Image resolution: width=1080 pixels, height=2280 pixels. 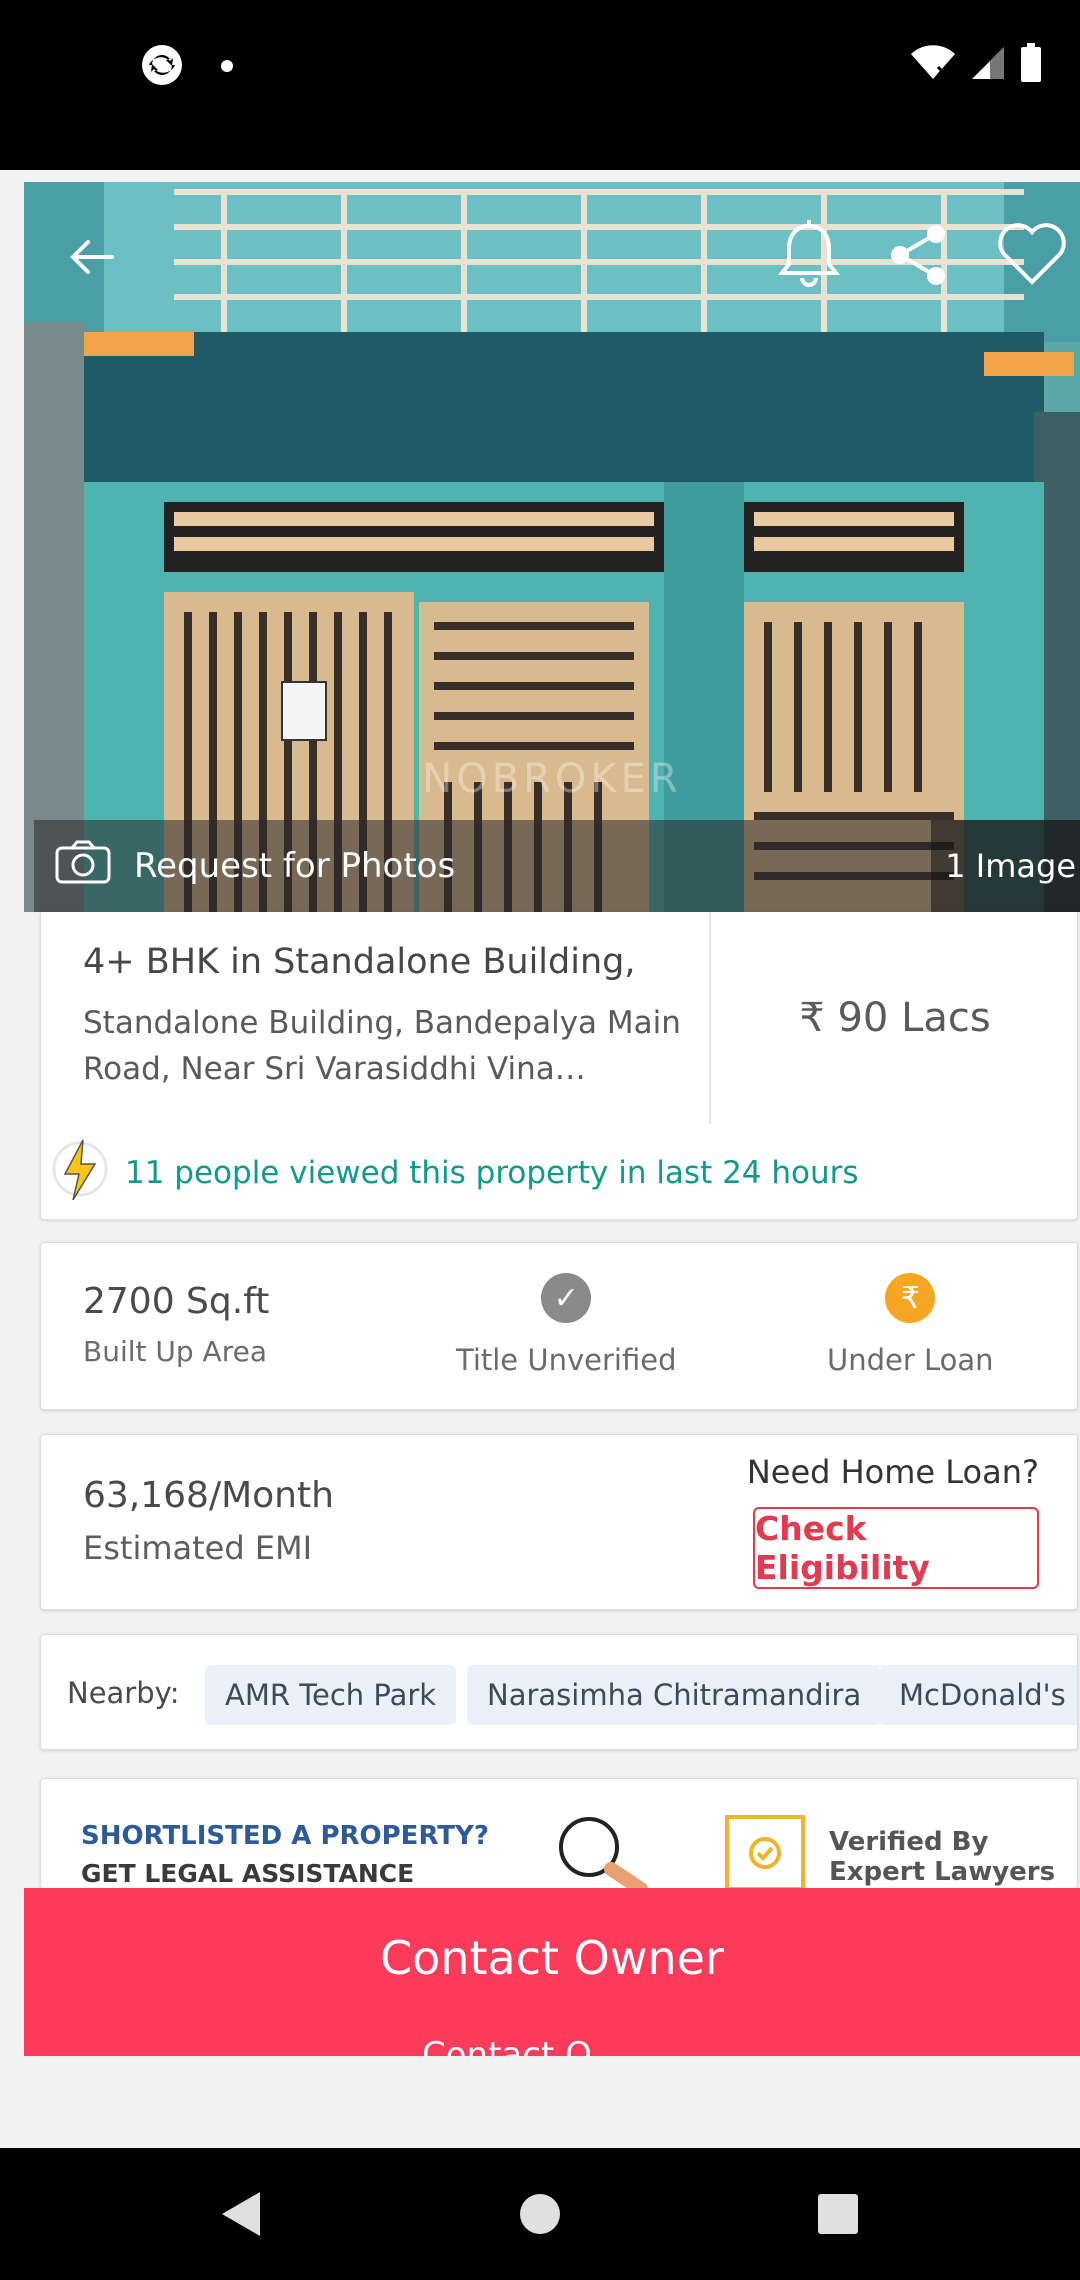 I want to click on check-icon: ✓, so click(x=566, y=1298).